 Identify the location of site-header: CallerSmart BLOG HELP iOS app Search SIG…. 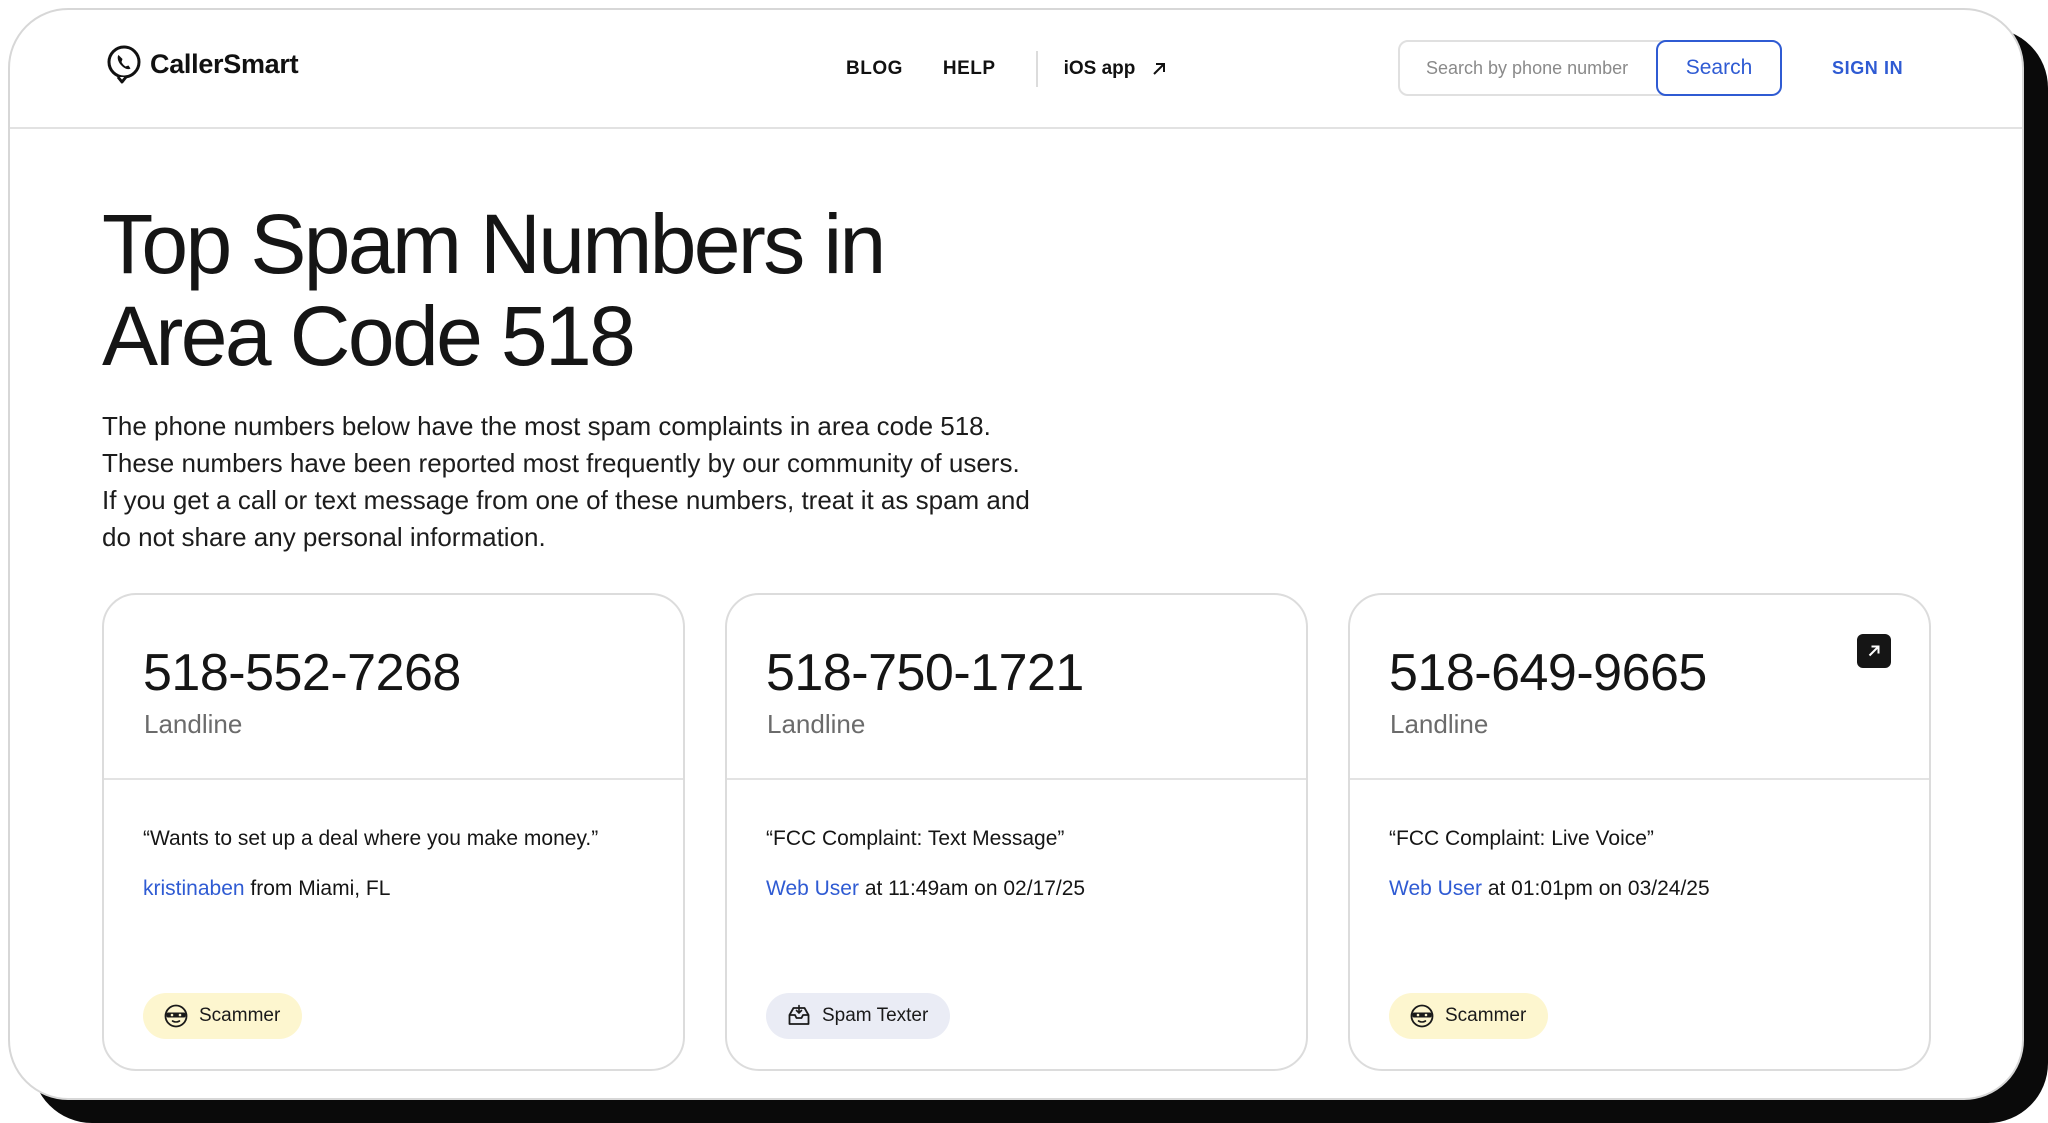
(1016, 69).